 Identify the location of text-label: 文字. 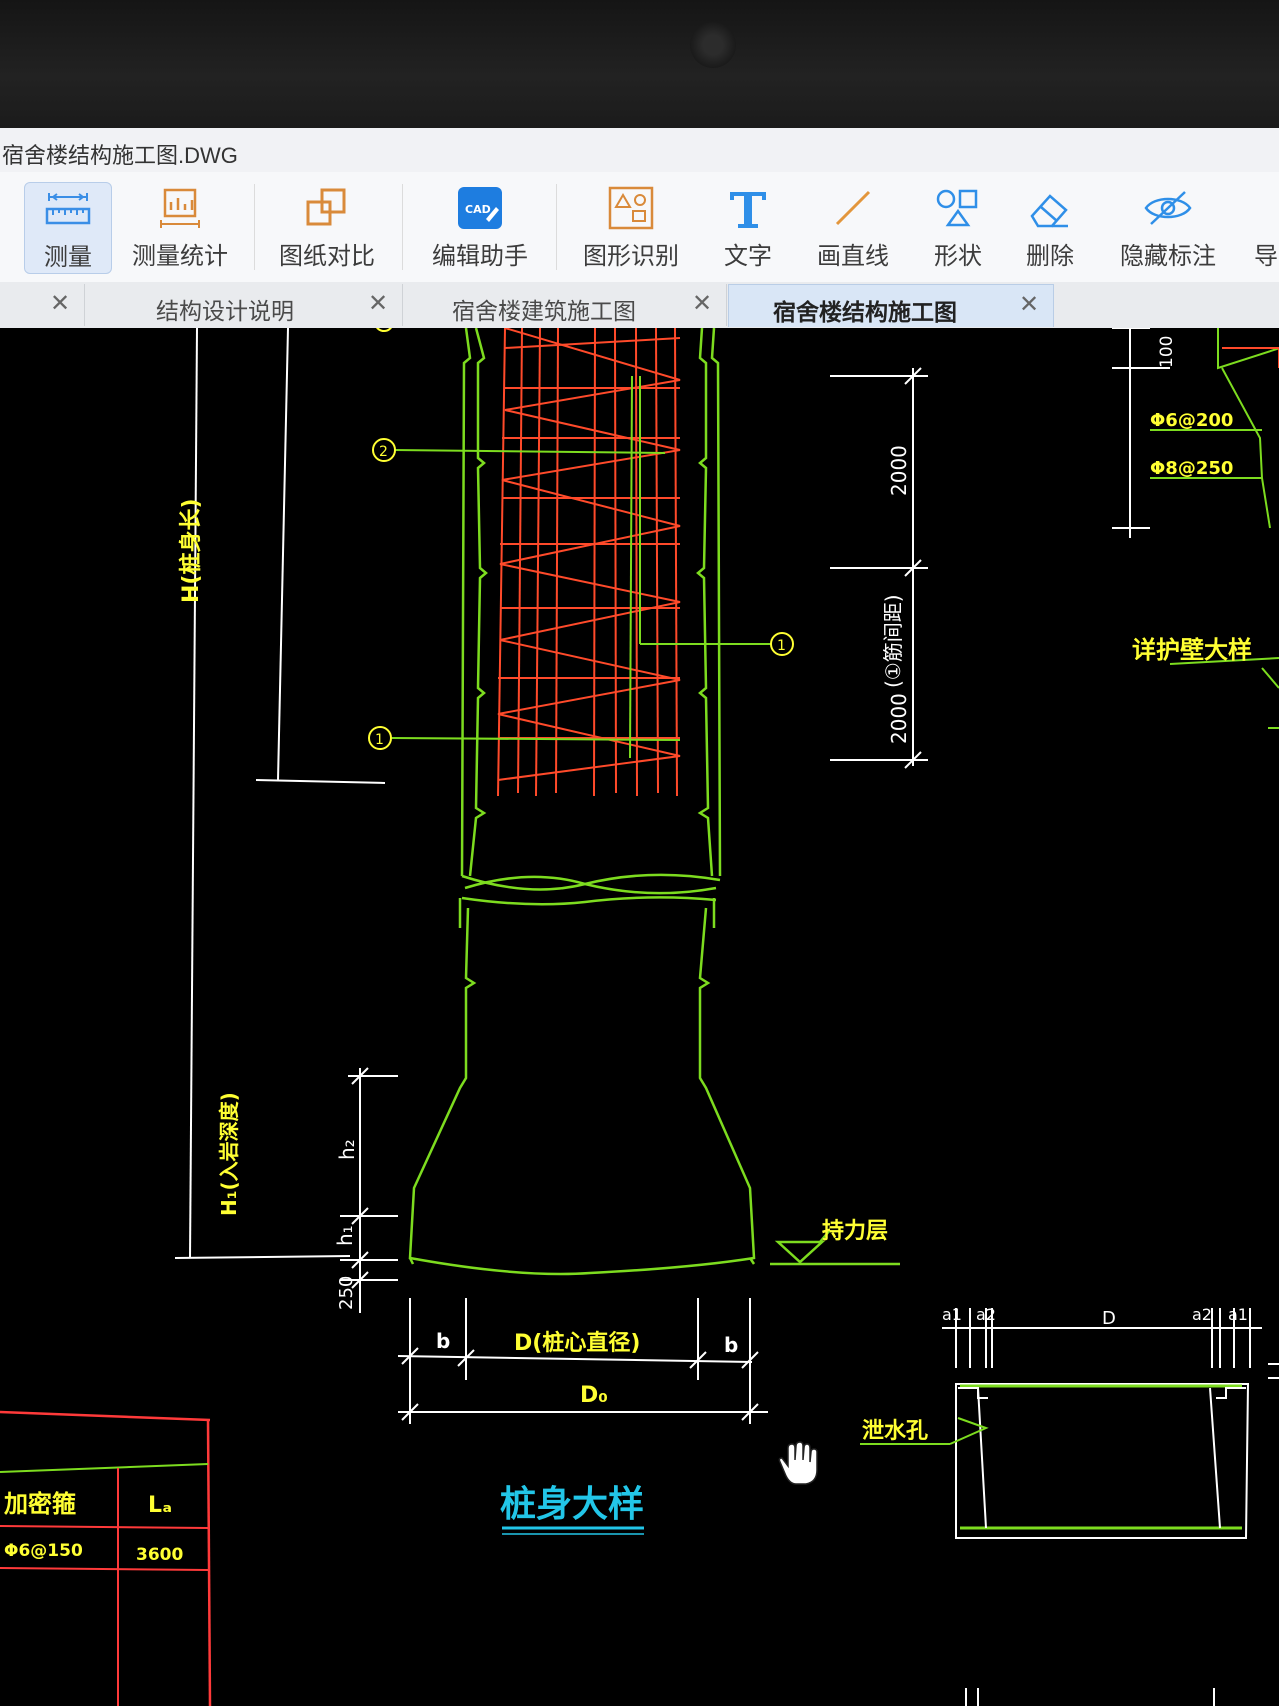
(748, 256).